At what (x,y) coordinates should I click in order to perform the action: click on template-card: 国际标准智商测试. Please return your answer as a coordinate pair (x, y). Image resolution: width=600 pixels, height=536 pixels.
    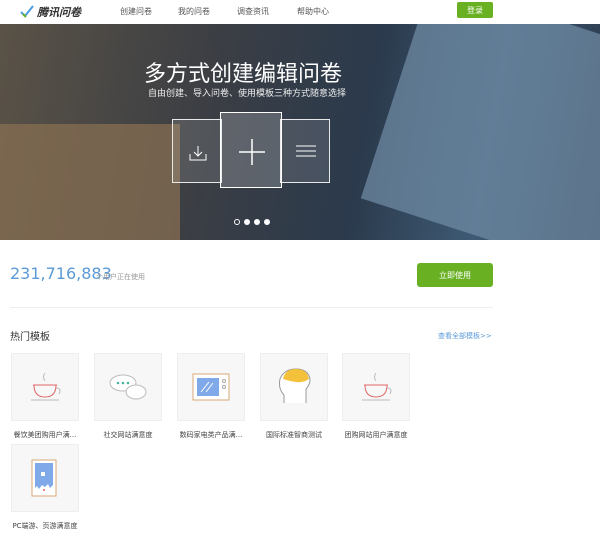
    Looking at the image, I should click on (294, 396).